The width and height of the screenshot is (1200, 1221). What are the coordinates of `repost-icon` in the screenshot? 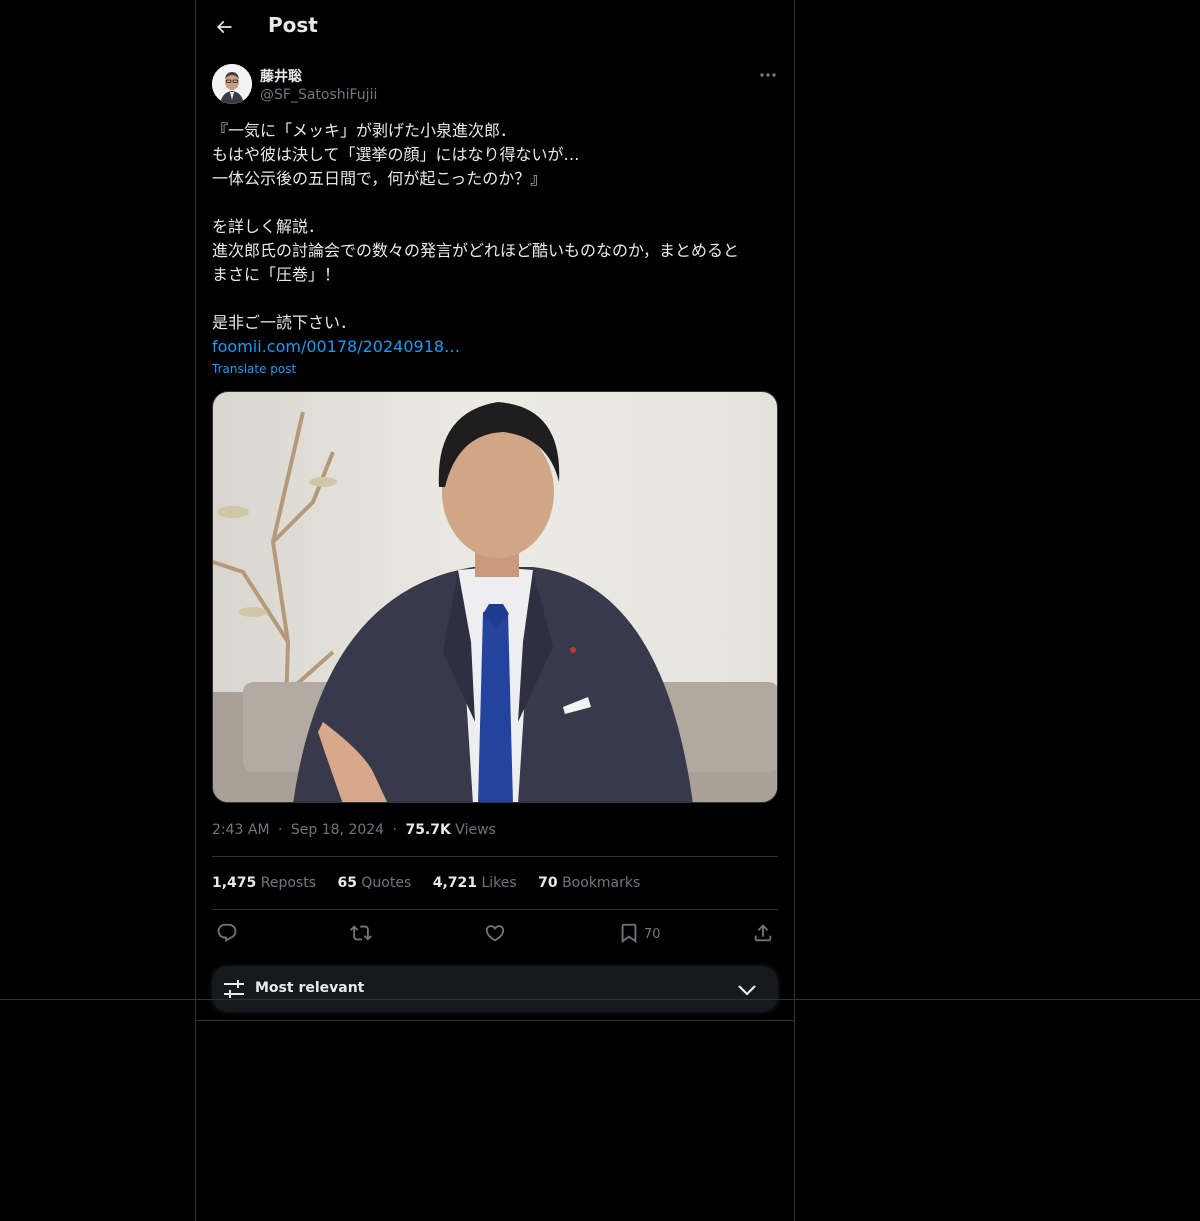 It's located at (361, 933).